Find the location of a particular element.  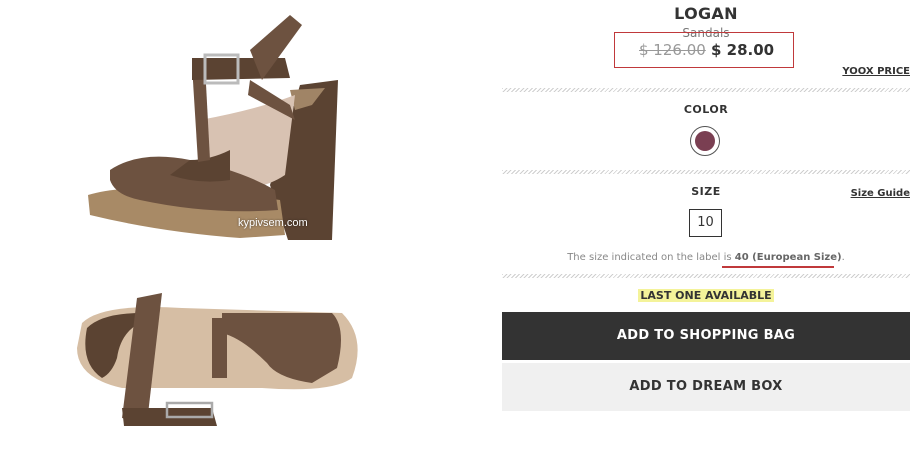

size-guide-link: Size Guide is located at coordinates (880, 193).